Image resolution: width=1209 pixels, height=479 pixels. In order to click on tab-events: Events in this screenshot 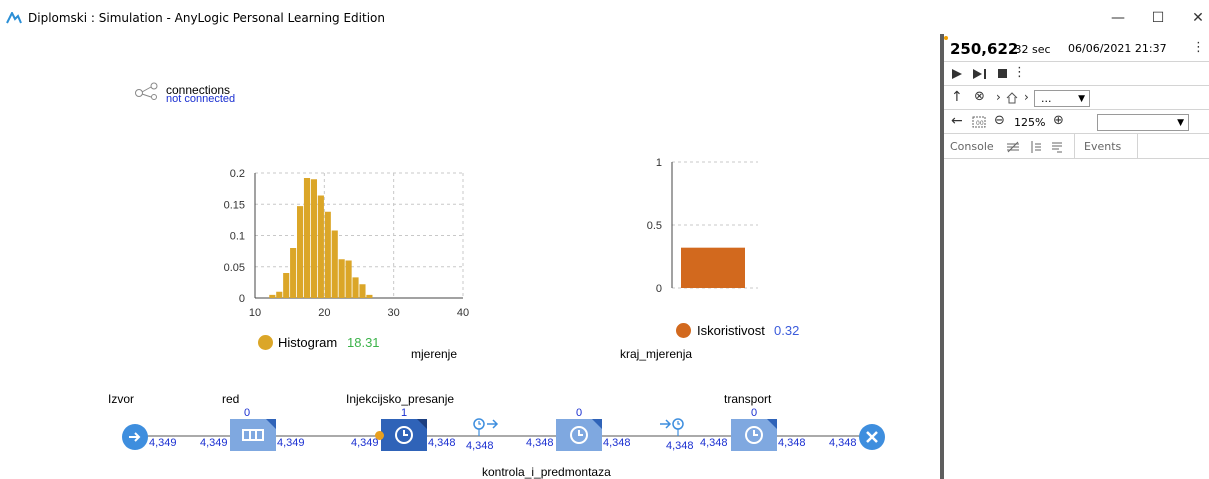, I will do `click(1102, 146)`.